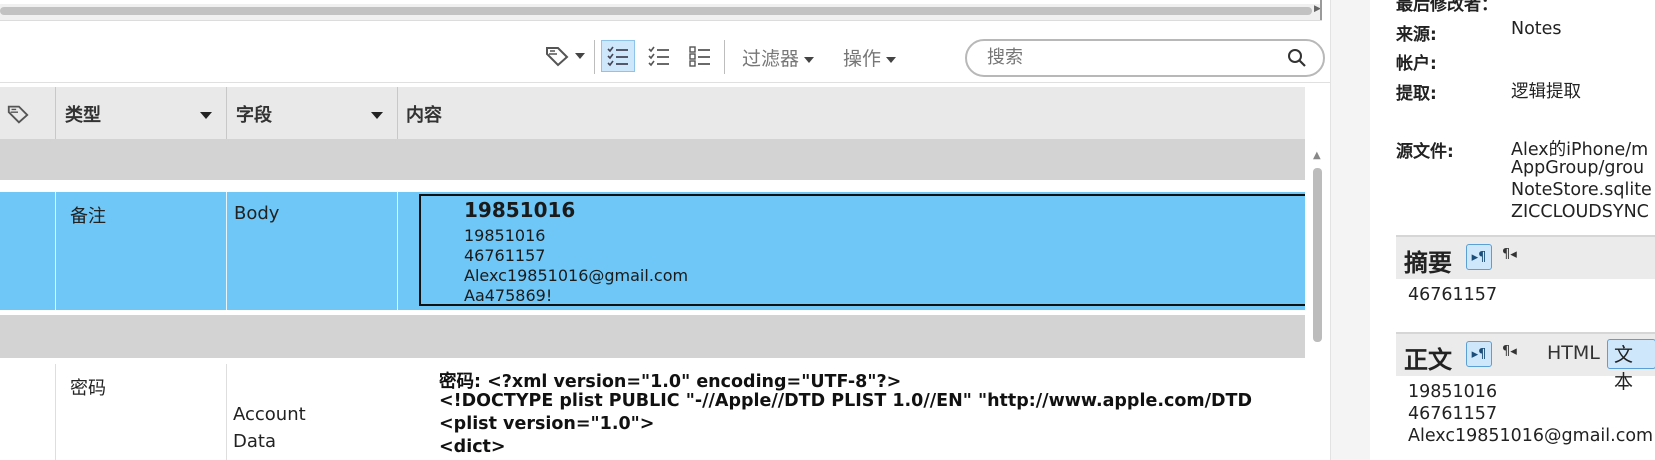 The image size is (1655, 460). What do you see at coordinates (1321, 10) in the screenshot?
I see `scroll-edge-divider` at bounding box center [1321, 10].